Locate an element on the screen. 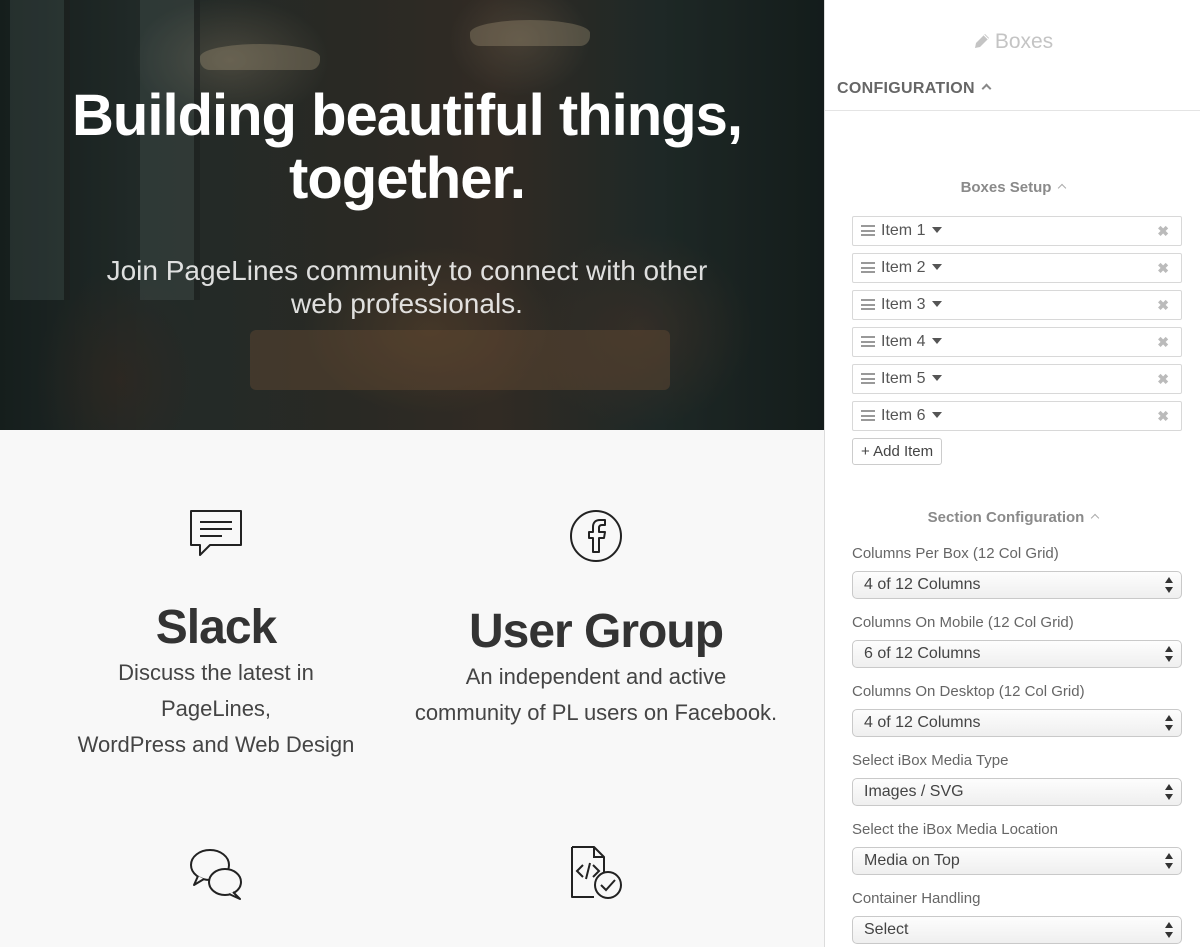  item-label: Item 5 is located at coordinates (903, 378).